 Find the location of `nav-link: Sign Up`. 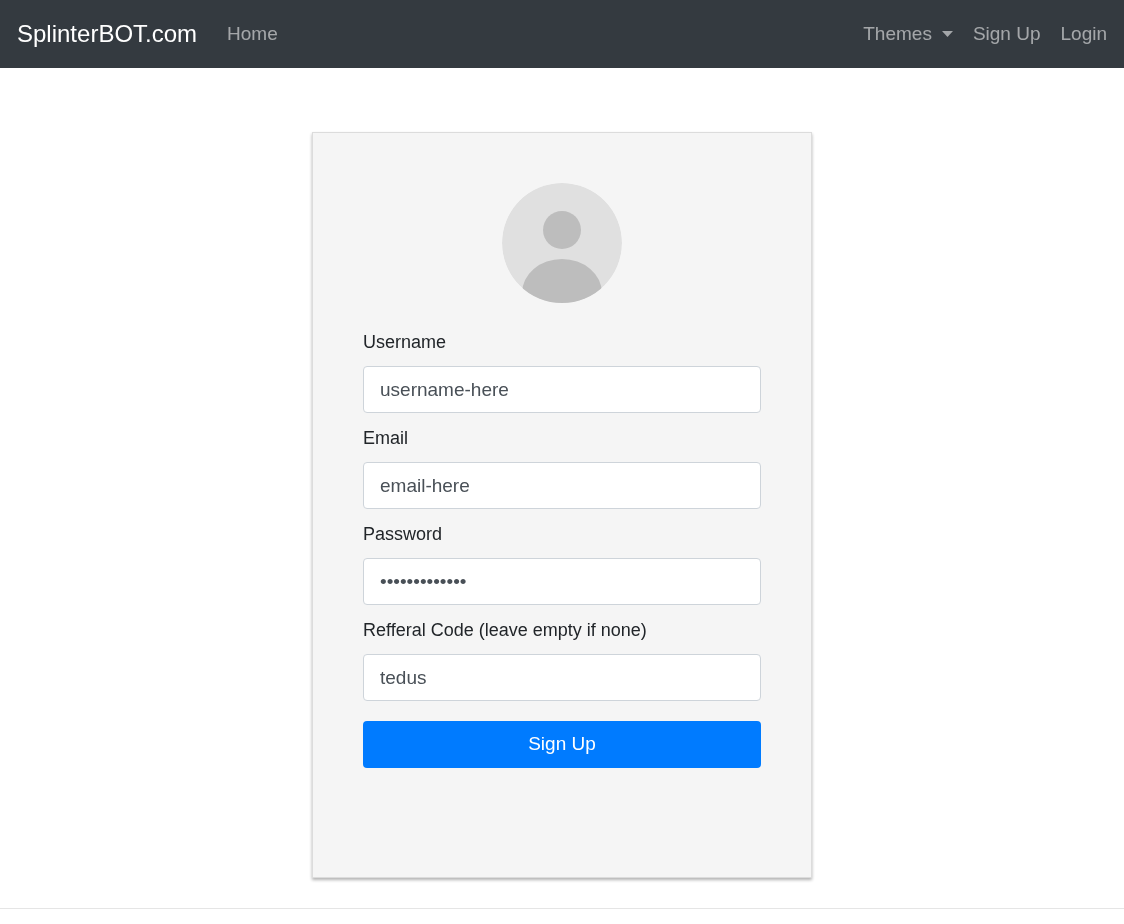

nav-link: Sign Up is located at coordinates (1006, 34).